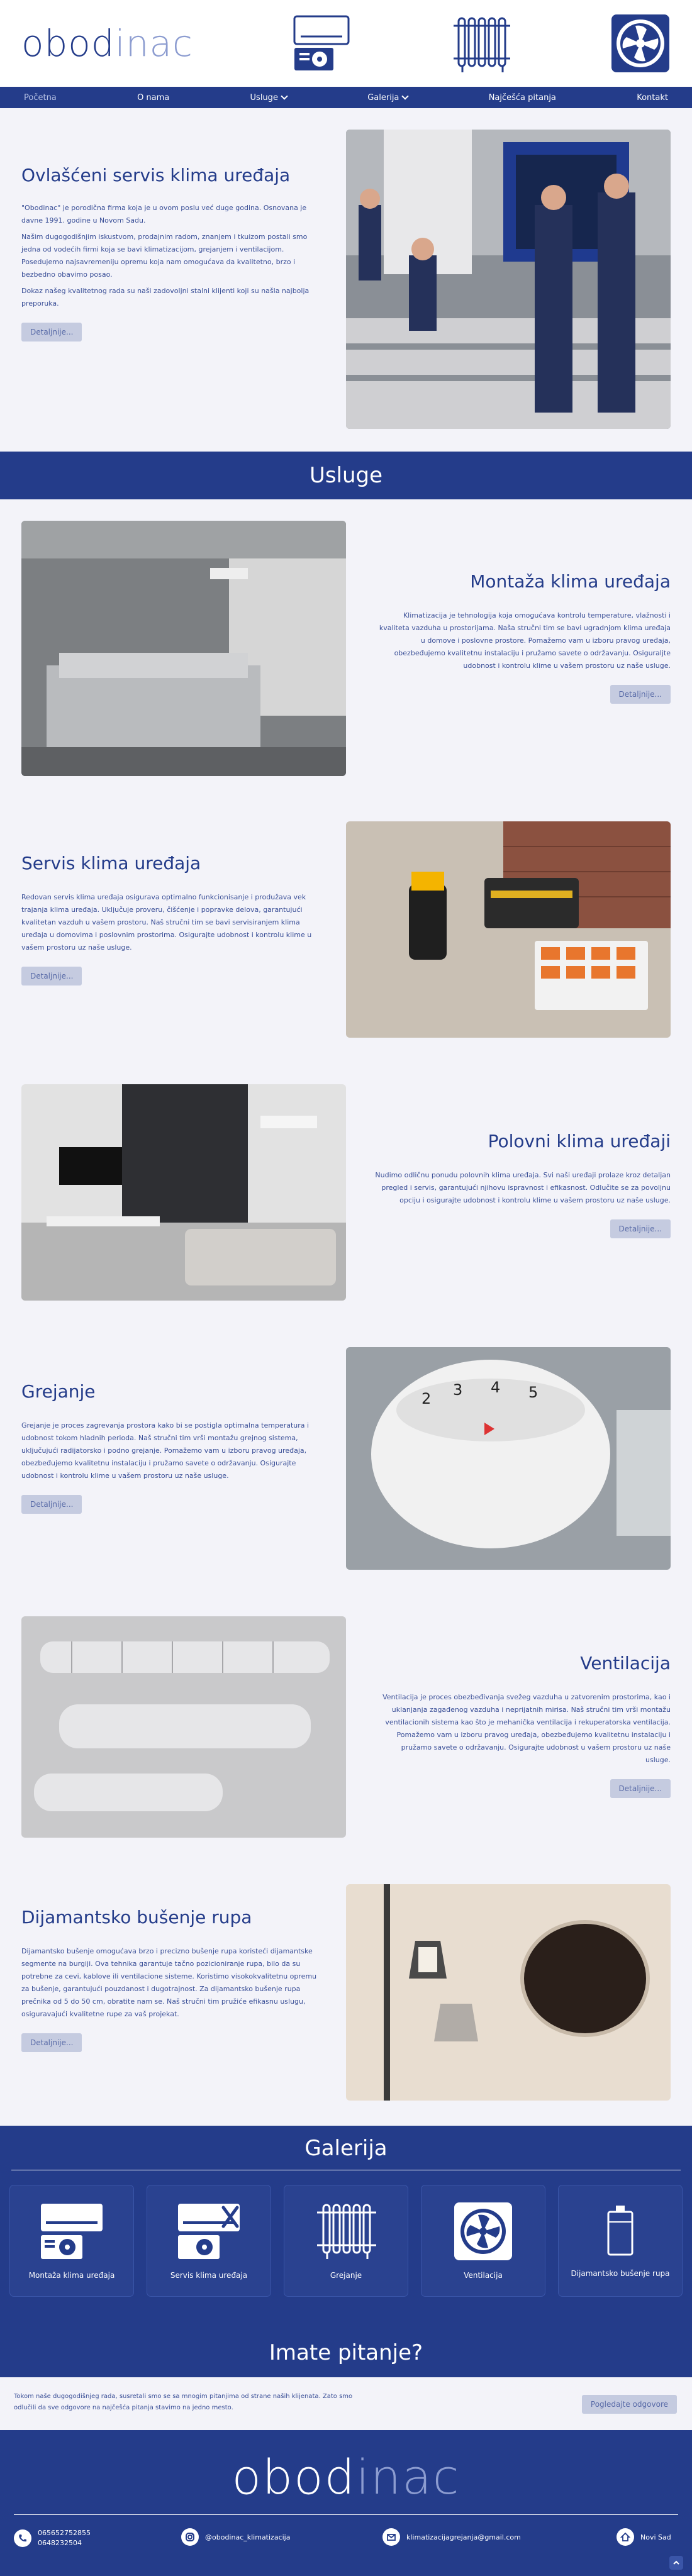  I want to click on gallery-card-heating: Grejanje, so click(346, 2240).